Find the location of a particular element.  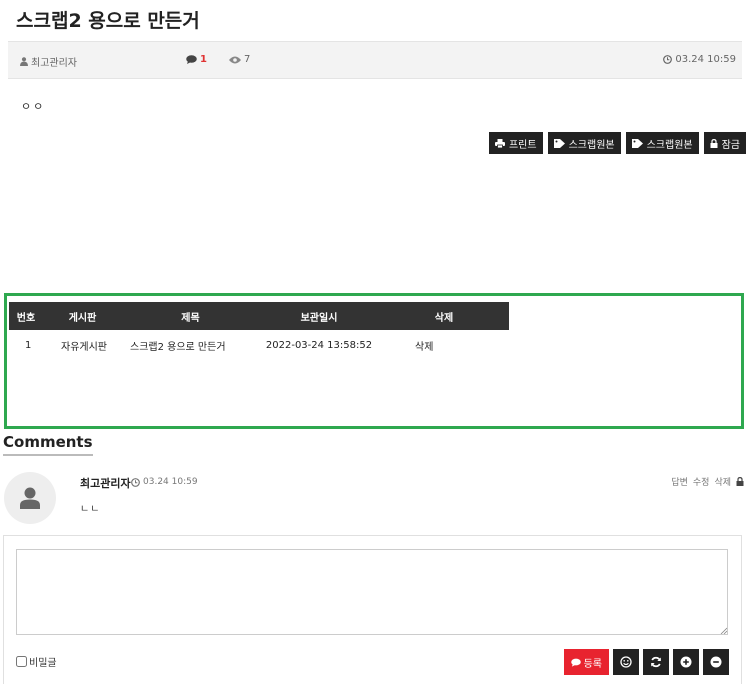

refresh-icon is located at coordinates (656, 662).